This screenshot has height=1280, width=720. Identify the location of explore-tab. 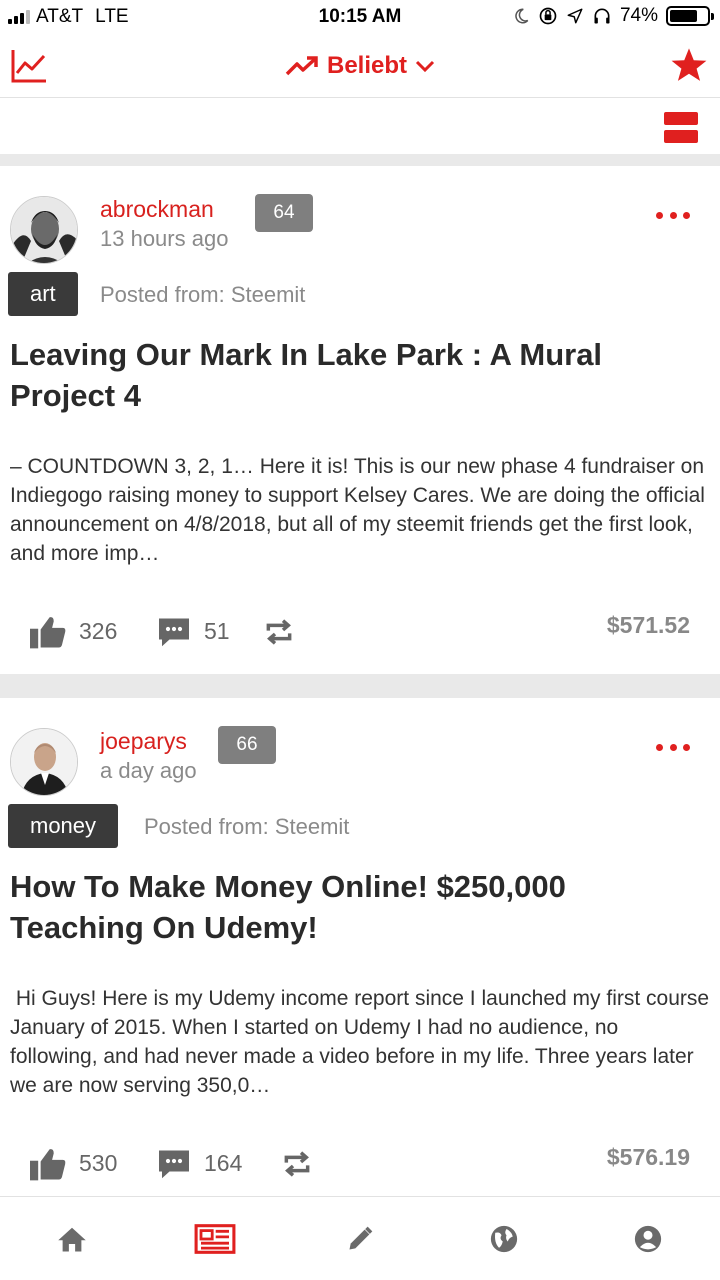
(504, 1239).